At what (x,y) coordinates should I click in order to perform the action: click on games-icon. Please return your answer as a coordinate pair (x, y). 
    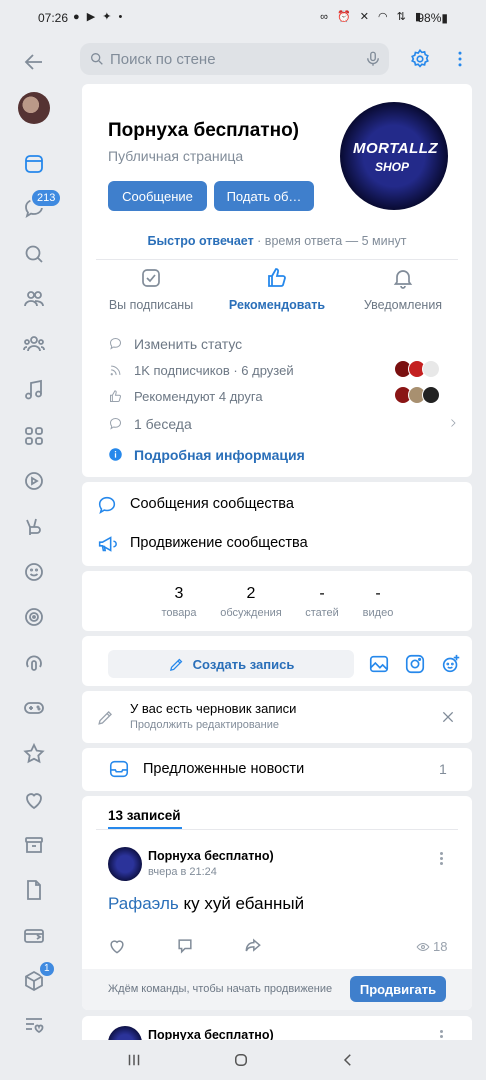
    Looking at the image, I should click on (34, 708).